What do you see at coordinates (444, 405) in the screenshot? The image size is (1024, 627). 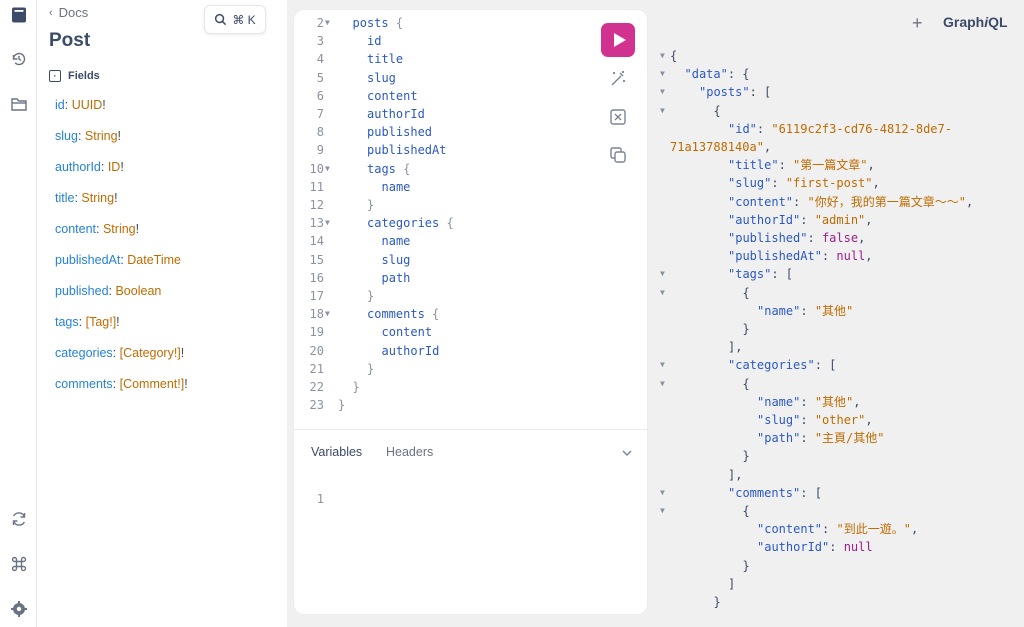 I see `code-line: 23}` at bounding box center [444, 405].